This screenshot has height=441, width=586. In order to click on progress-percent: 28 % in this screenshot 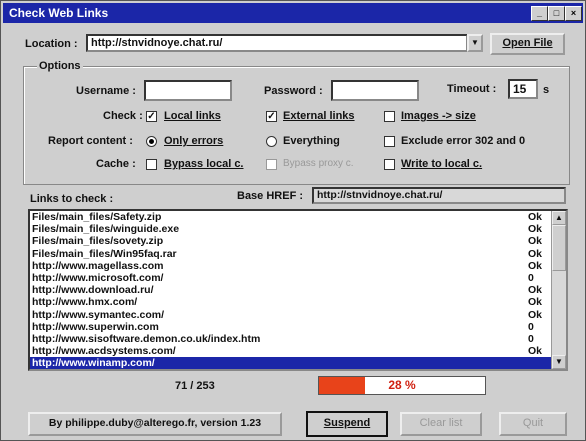, I will do `click(402, 385)`.